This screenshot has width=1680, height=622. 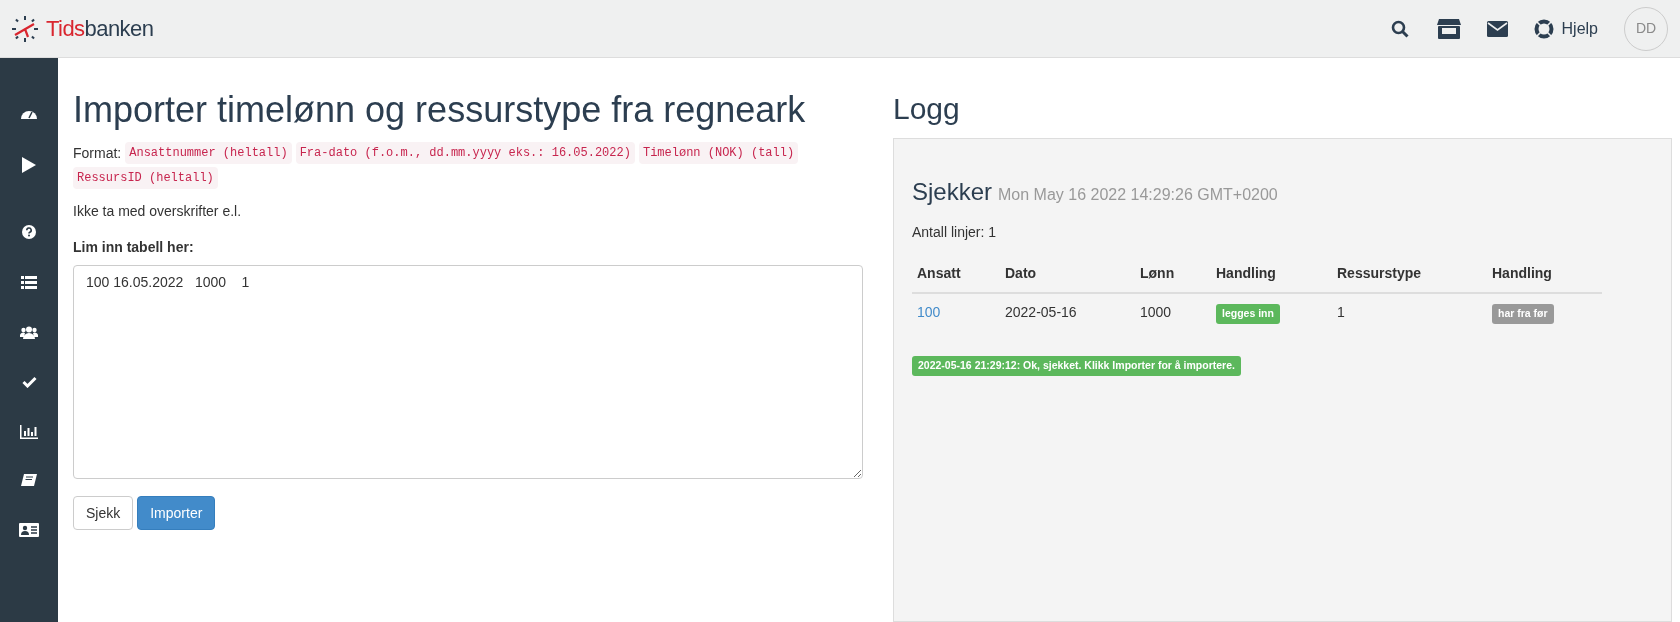 I want to click on column-header: Lønn, so click(x=1173, y=274).